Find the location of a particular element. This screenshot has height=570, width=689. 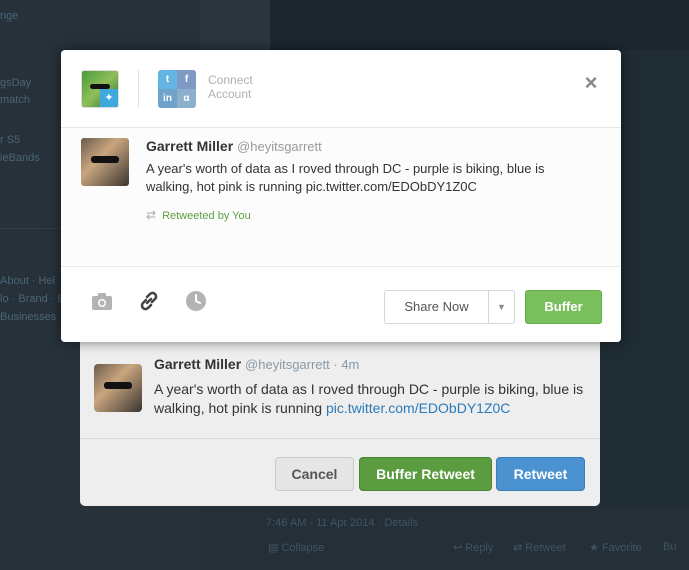

background-favorite-action: ★ Favorite is located at coordinates (615, 548).